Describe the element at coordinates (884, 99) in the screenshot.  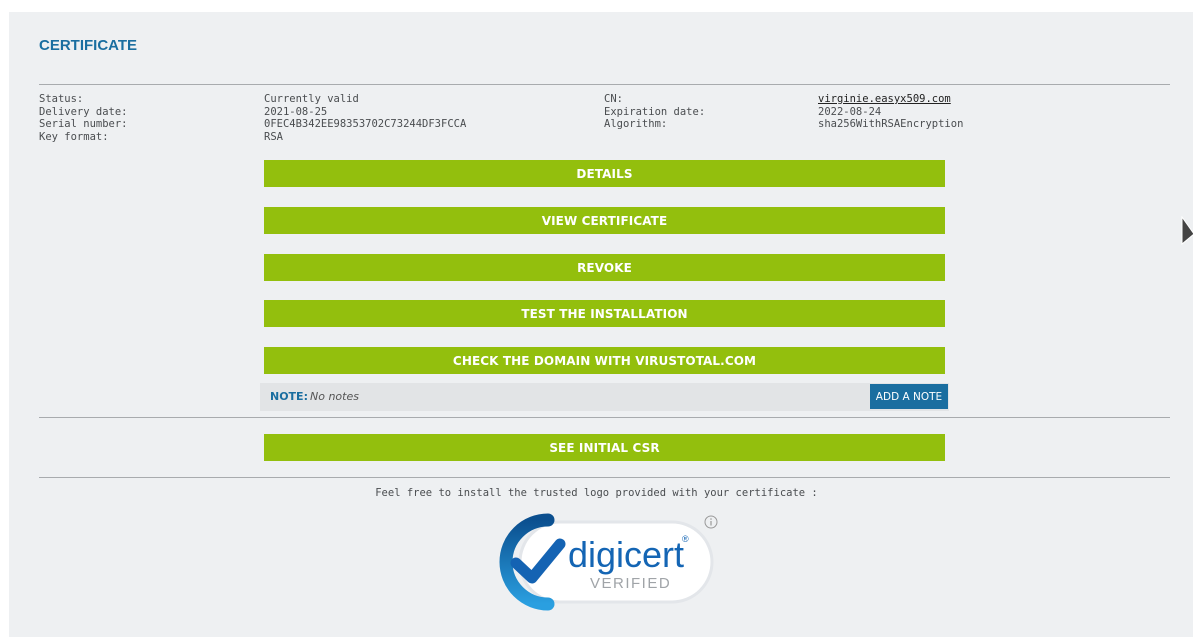
I see `cn-link: virginie.easyx509.com` at that location.